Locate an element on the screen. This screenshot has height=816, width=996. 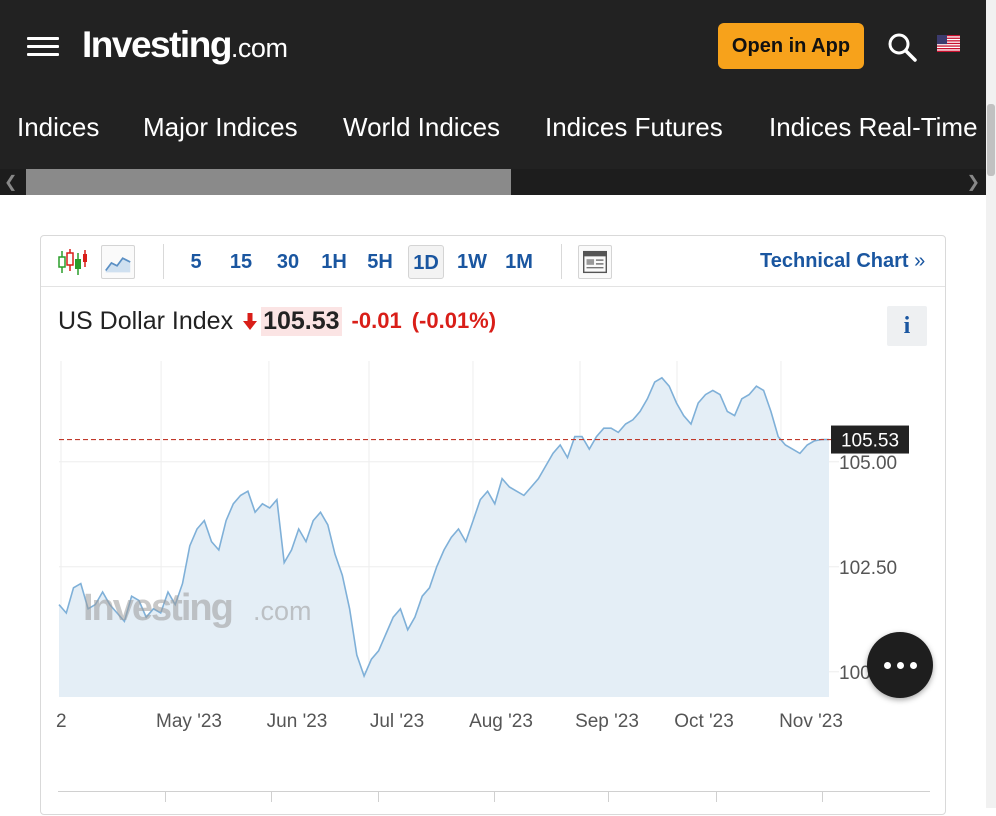
more-dots-icon is located at coordinates (887, 665).